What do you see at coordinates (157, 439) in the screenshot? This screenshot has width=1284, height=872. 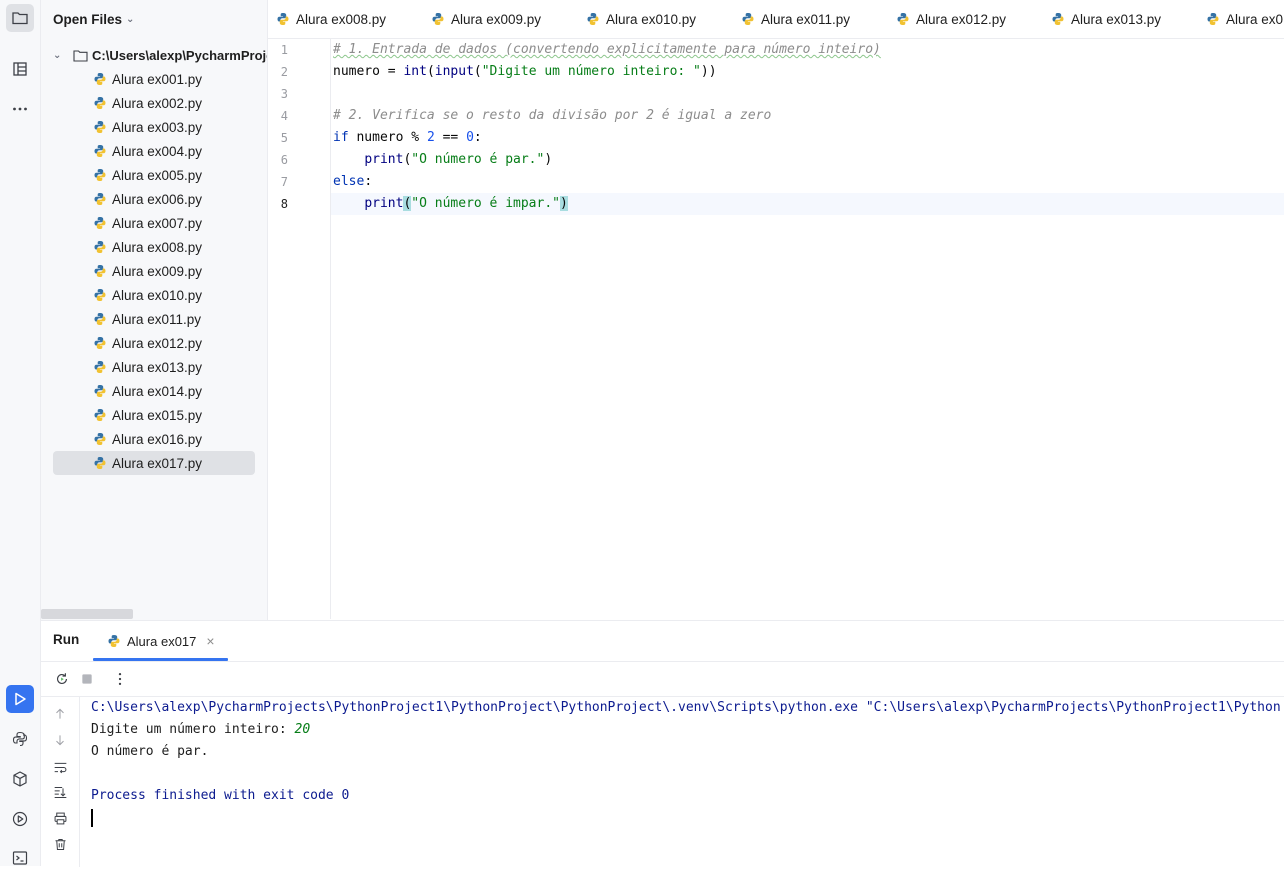 I see `file-name: Alura ex016.py` at bounding box center [157, 439].